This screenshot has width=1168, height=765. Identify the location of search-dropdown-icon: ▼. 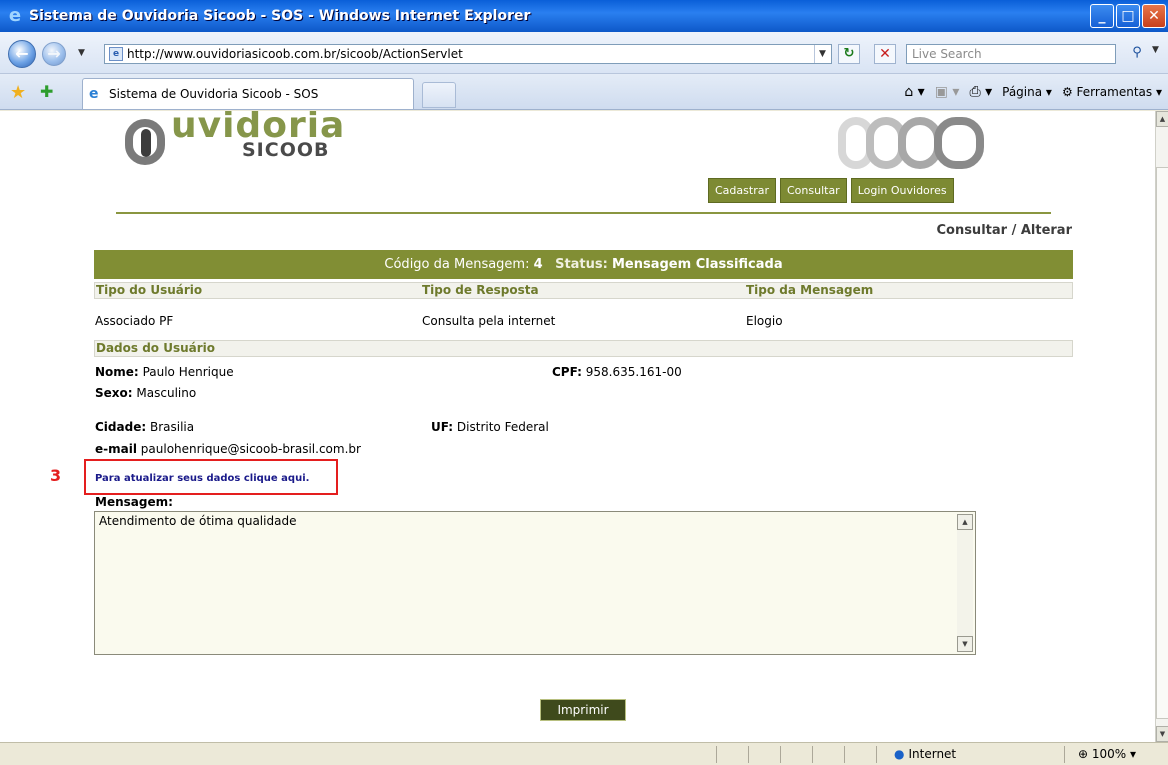
(1155, 50).